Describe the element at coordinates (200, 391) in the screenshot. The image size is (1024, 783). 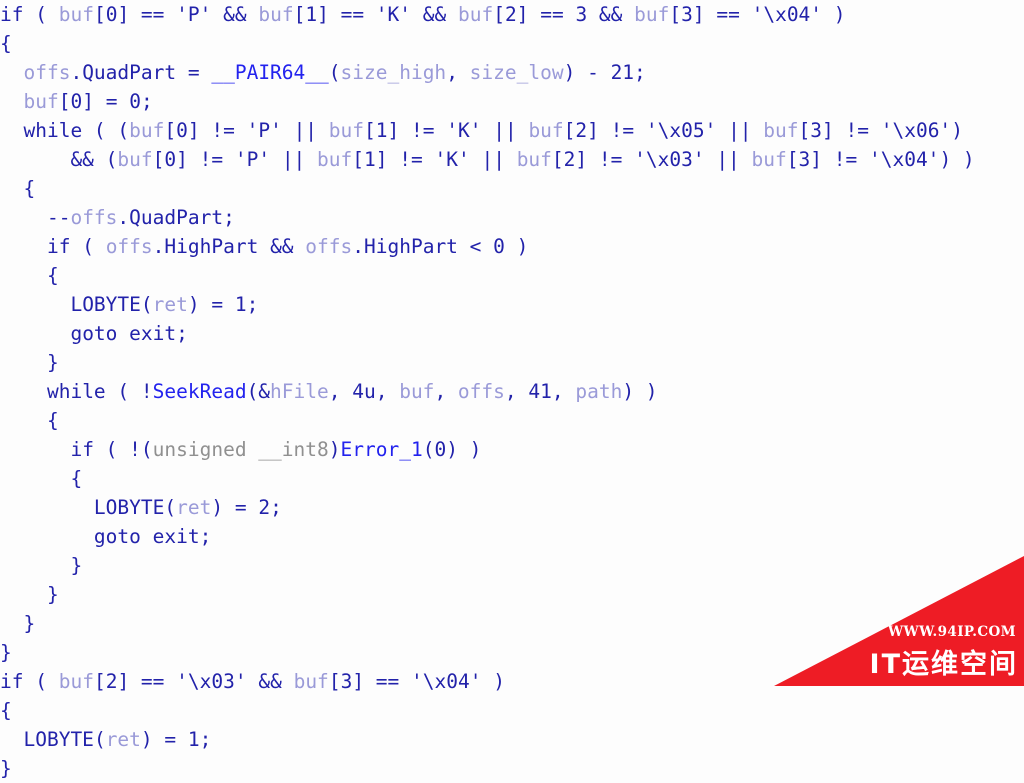
I see `function-seekread: SeekRead` at that location.